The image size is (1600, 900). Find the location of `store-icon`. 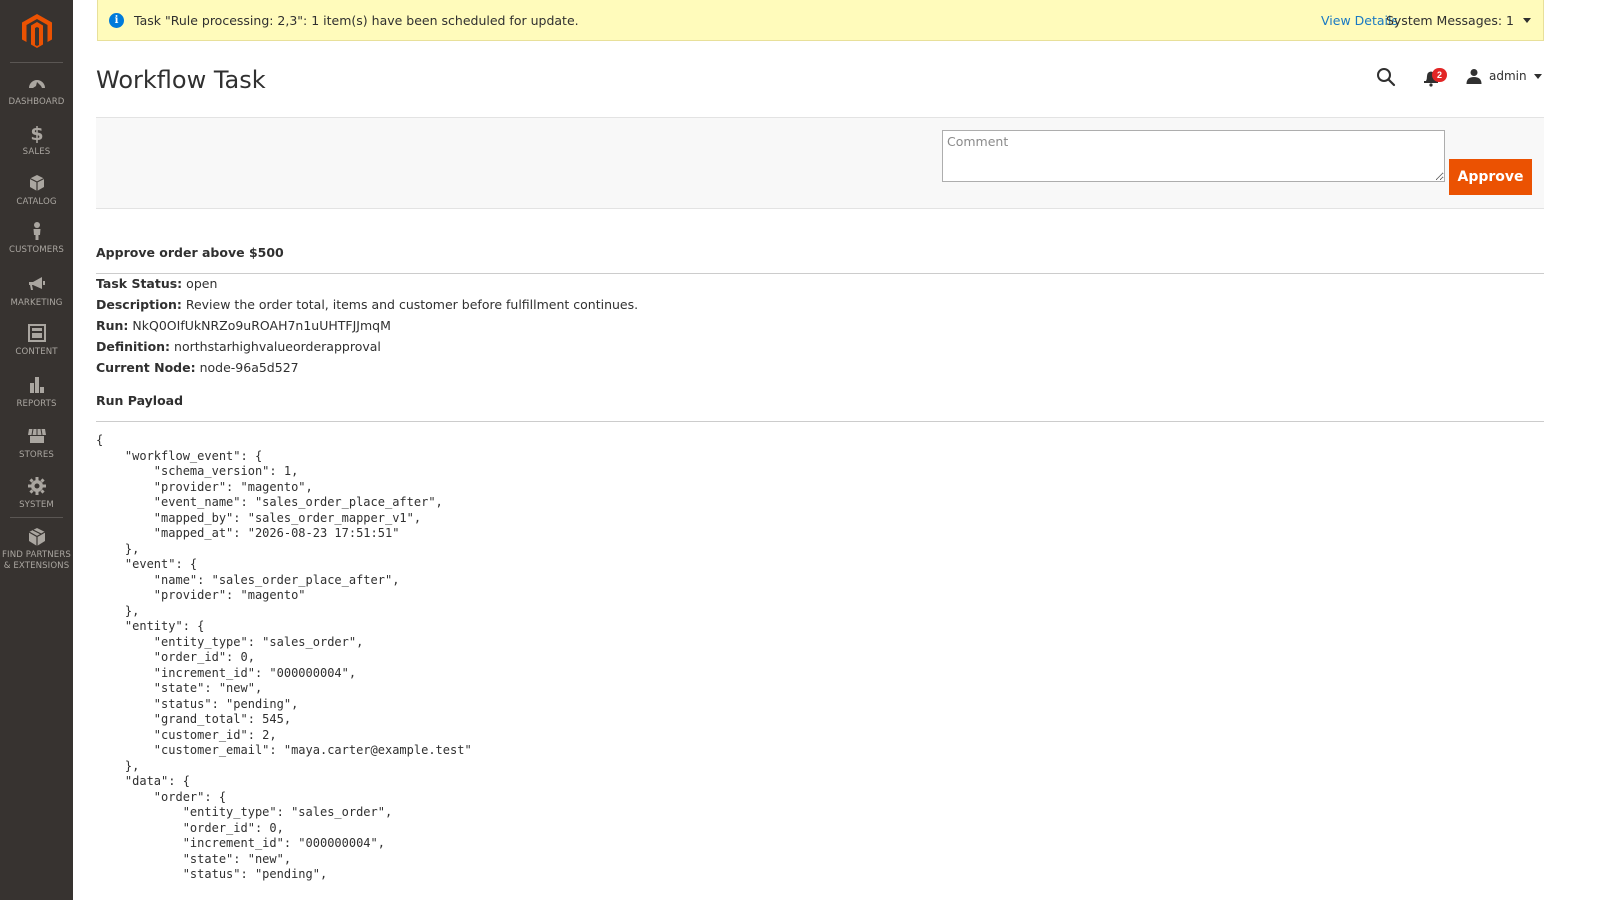

store-icon is located at coordinates (36, 435).